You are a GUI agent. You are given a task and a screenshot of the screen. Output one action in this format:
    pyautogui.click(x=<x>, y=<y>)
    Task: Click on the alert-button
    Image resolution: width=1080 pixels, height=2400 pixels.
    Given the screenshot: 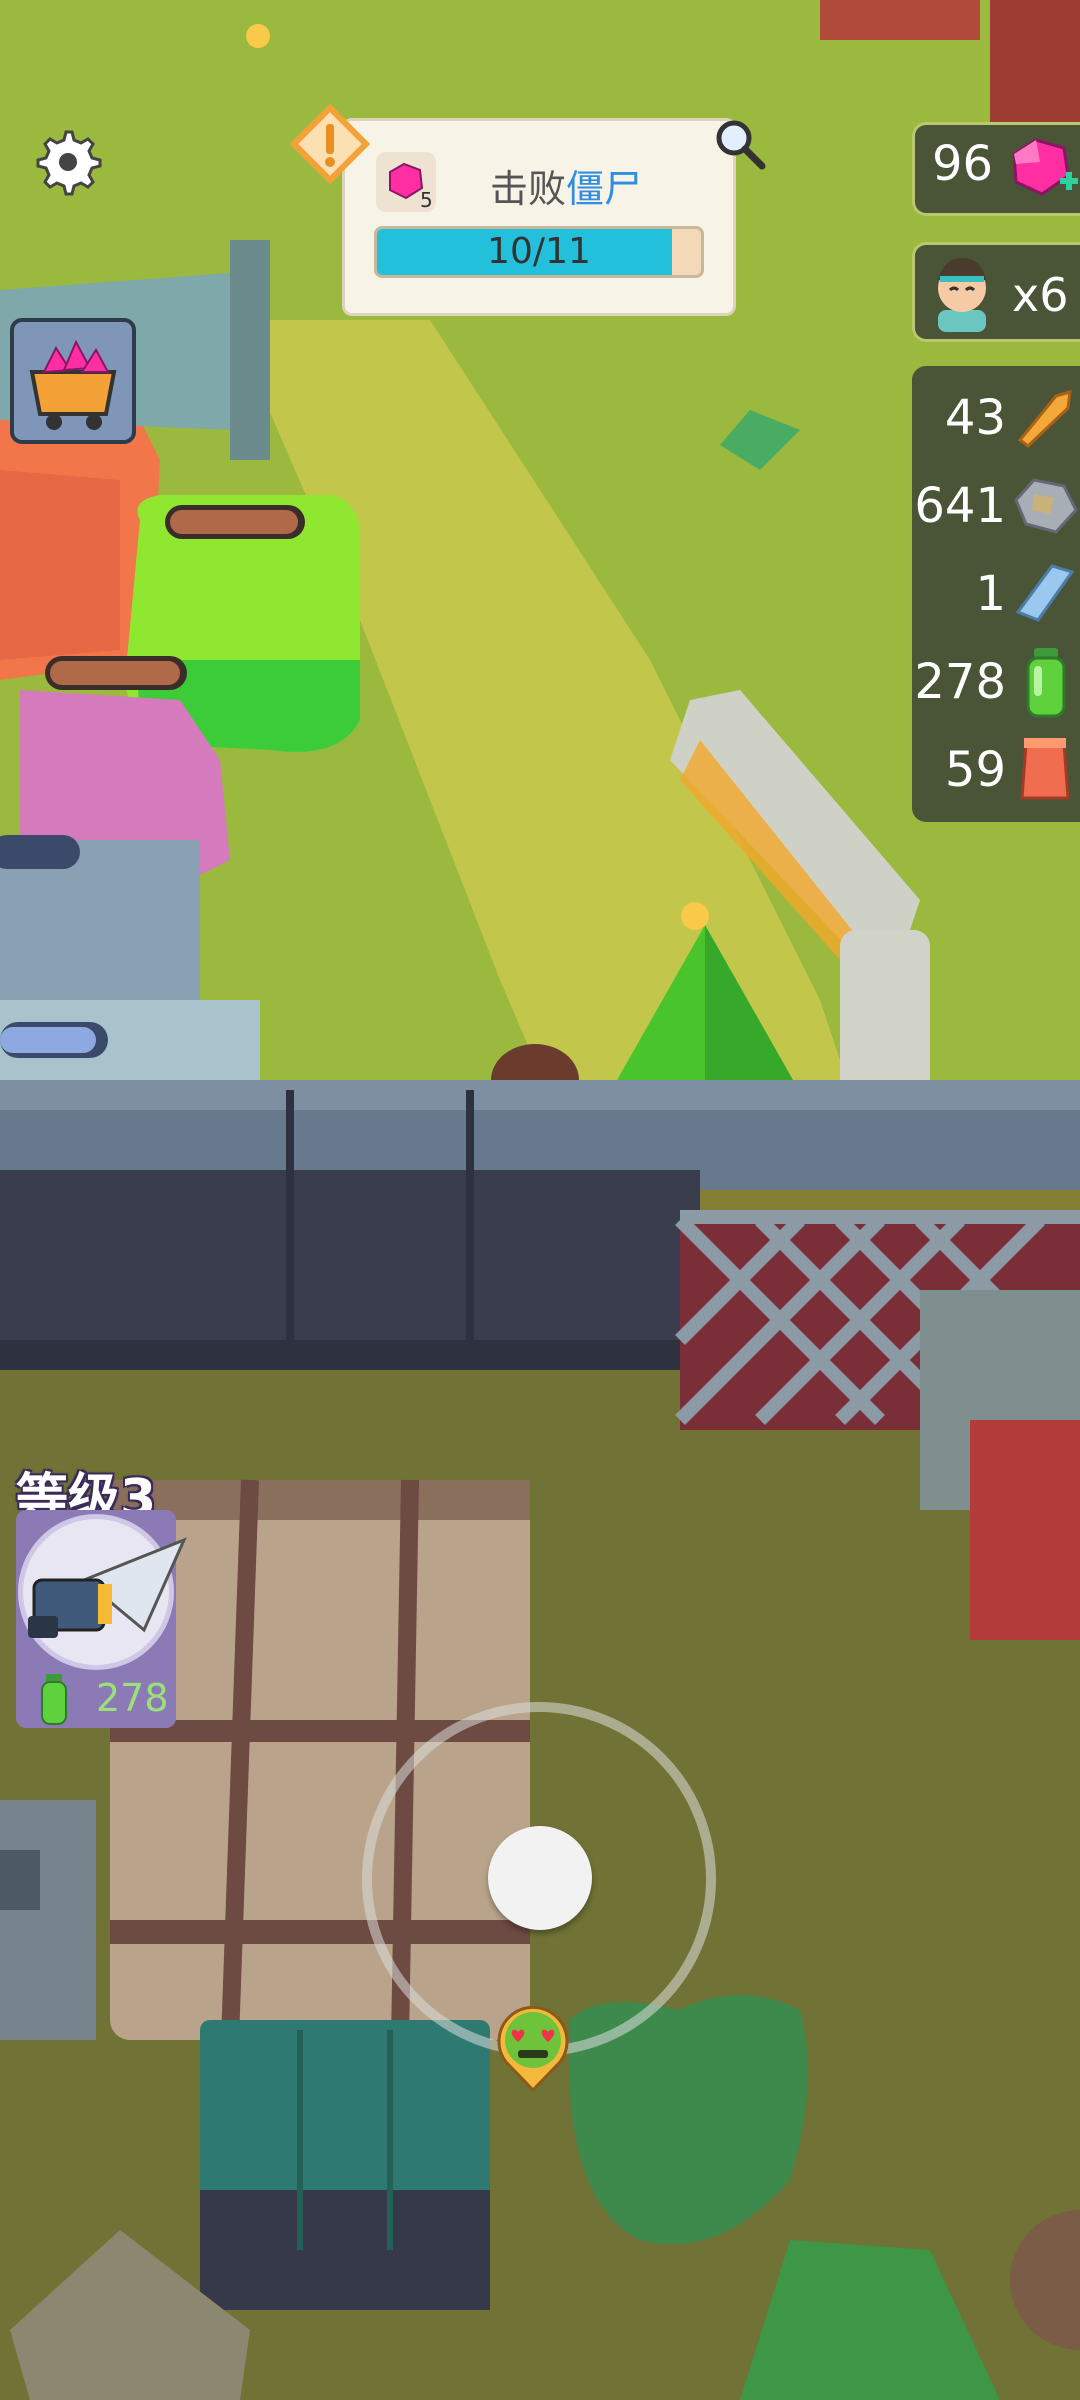 What is the action you would take?
    pyautogui.click(x=330, y=144)
    